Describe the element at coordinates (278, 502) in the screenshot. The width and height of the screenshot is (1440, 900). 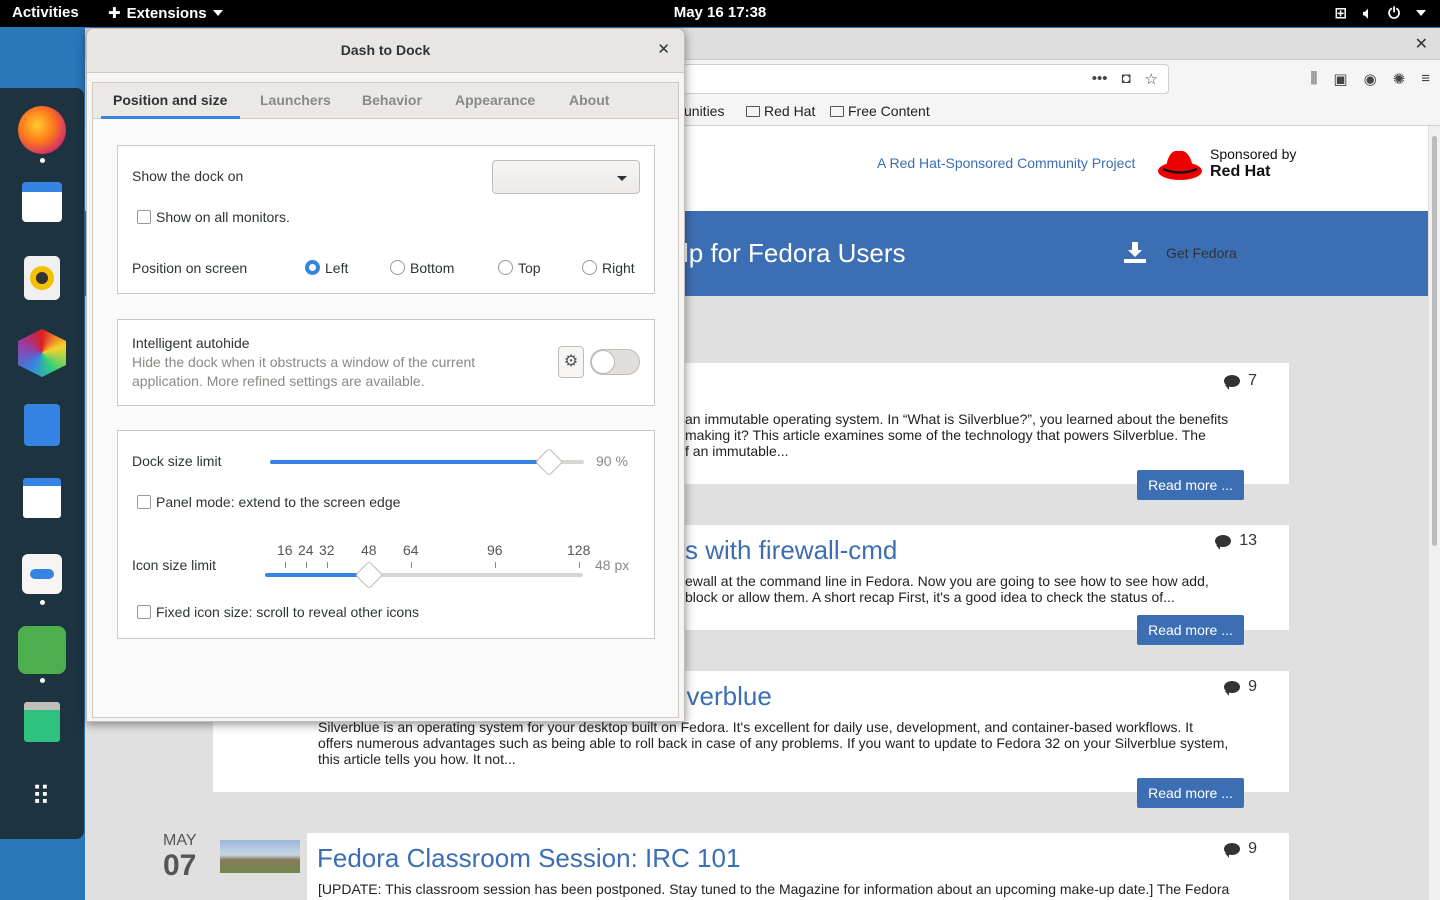
I see `panel-mode-label: Panel mode: extend to the screen edge` at that location.